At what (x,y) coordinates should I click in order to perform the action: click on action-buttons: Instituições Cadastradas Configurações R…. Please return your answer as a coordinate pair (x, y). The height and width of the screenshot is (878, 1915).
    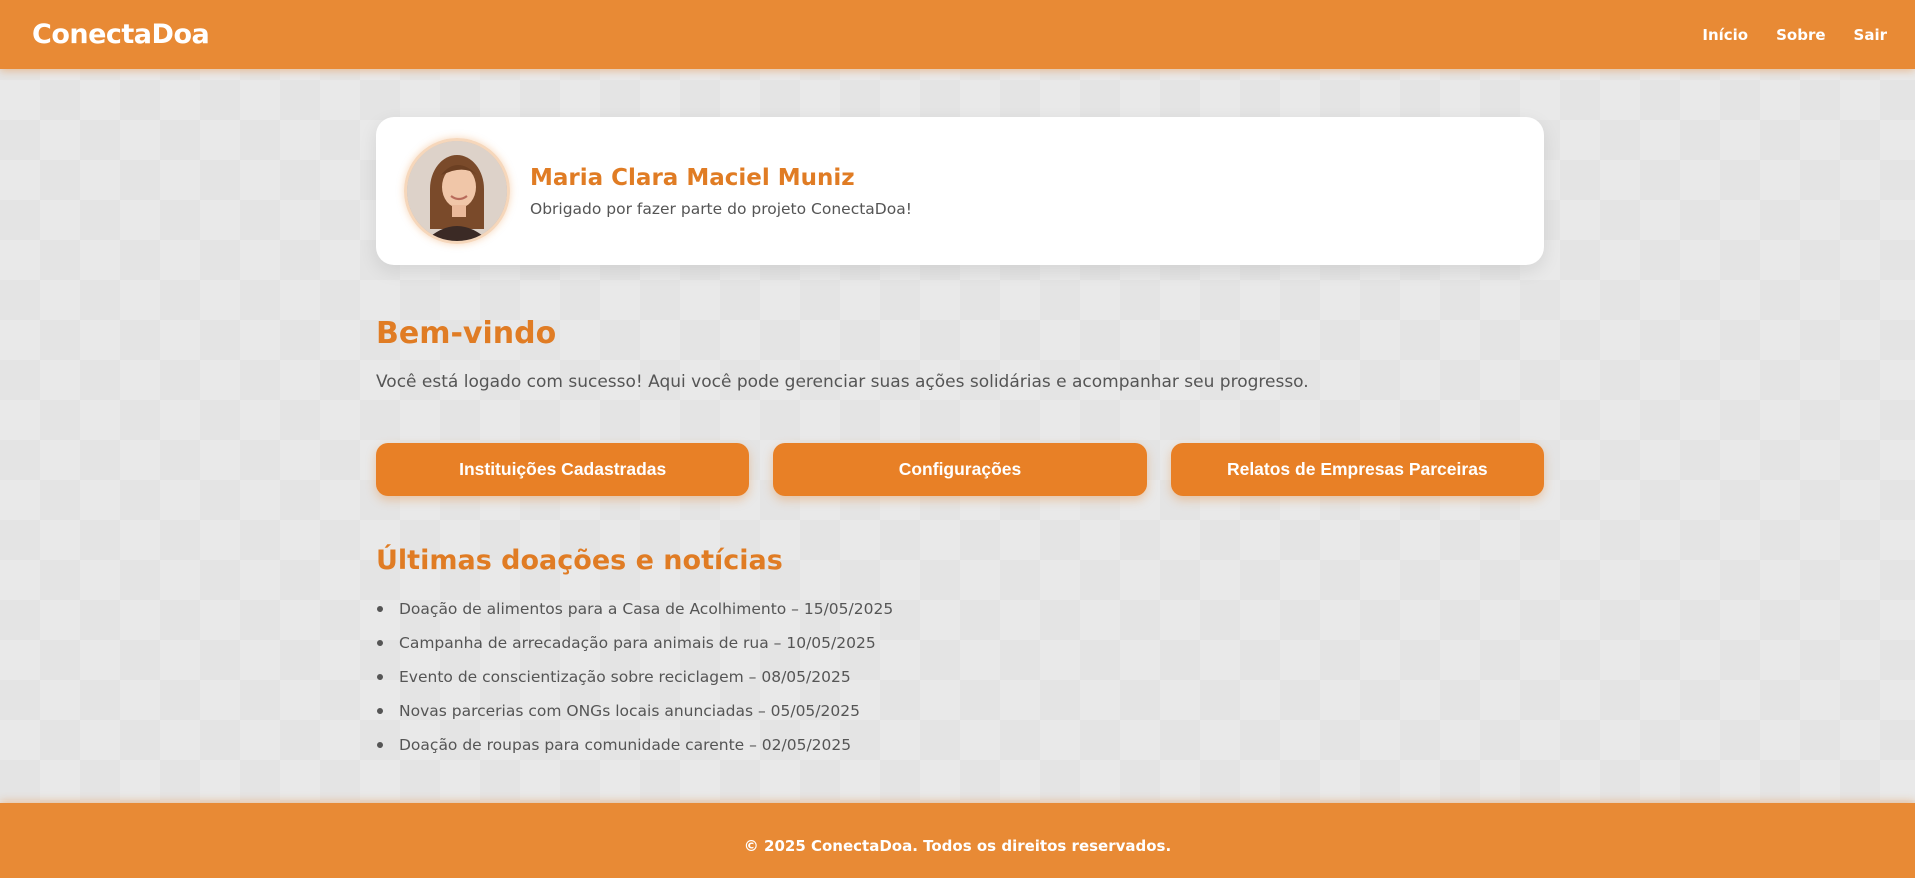
    Looking at the image, I should click on (960, 469).